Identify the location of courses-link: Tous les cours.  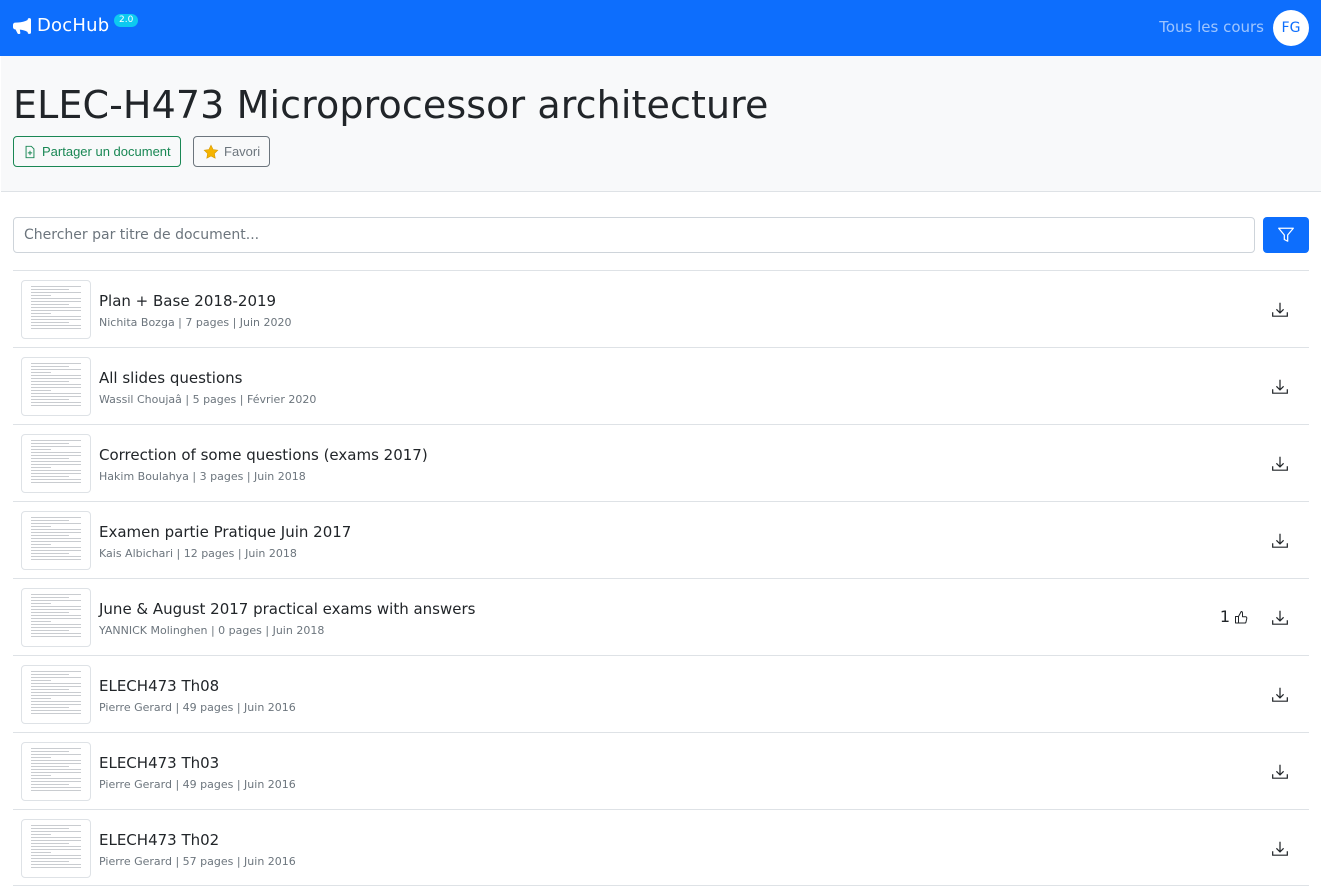
(1211, 27).